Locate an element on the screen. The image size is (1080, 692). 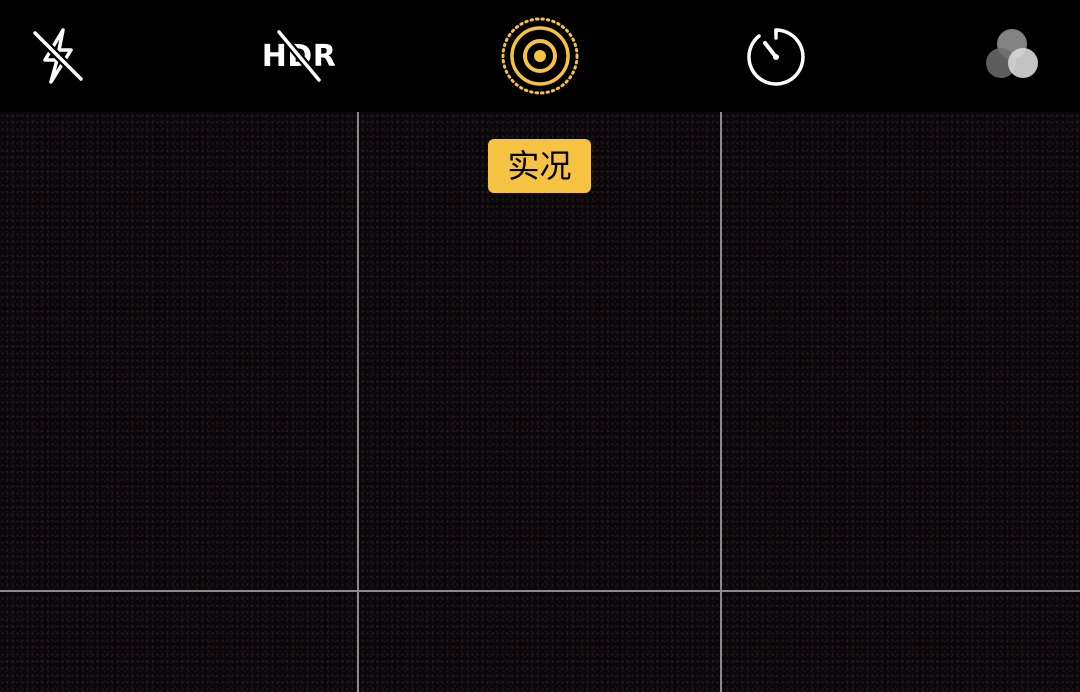
timer-icon is located at coordinates (776, 57).